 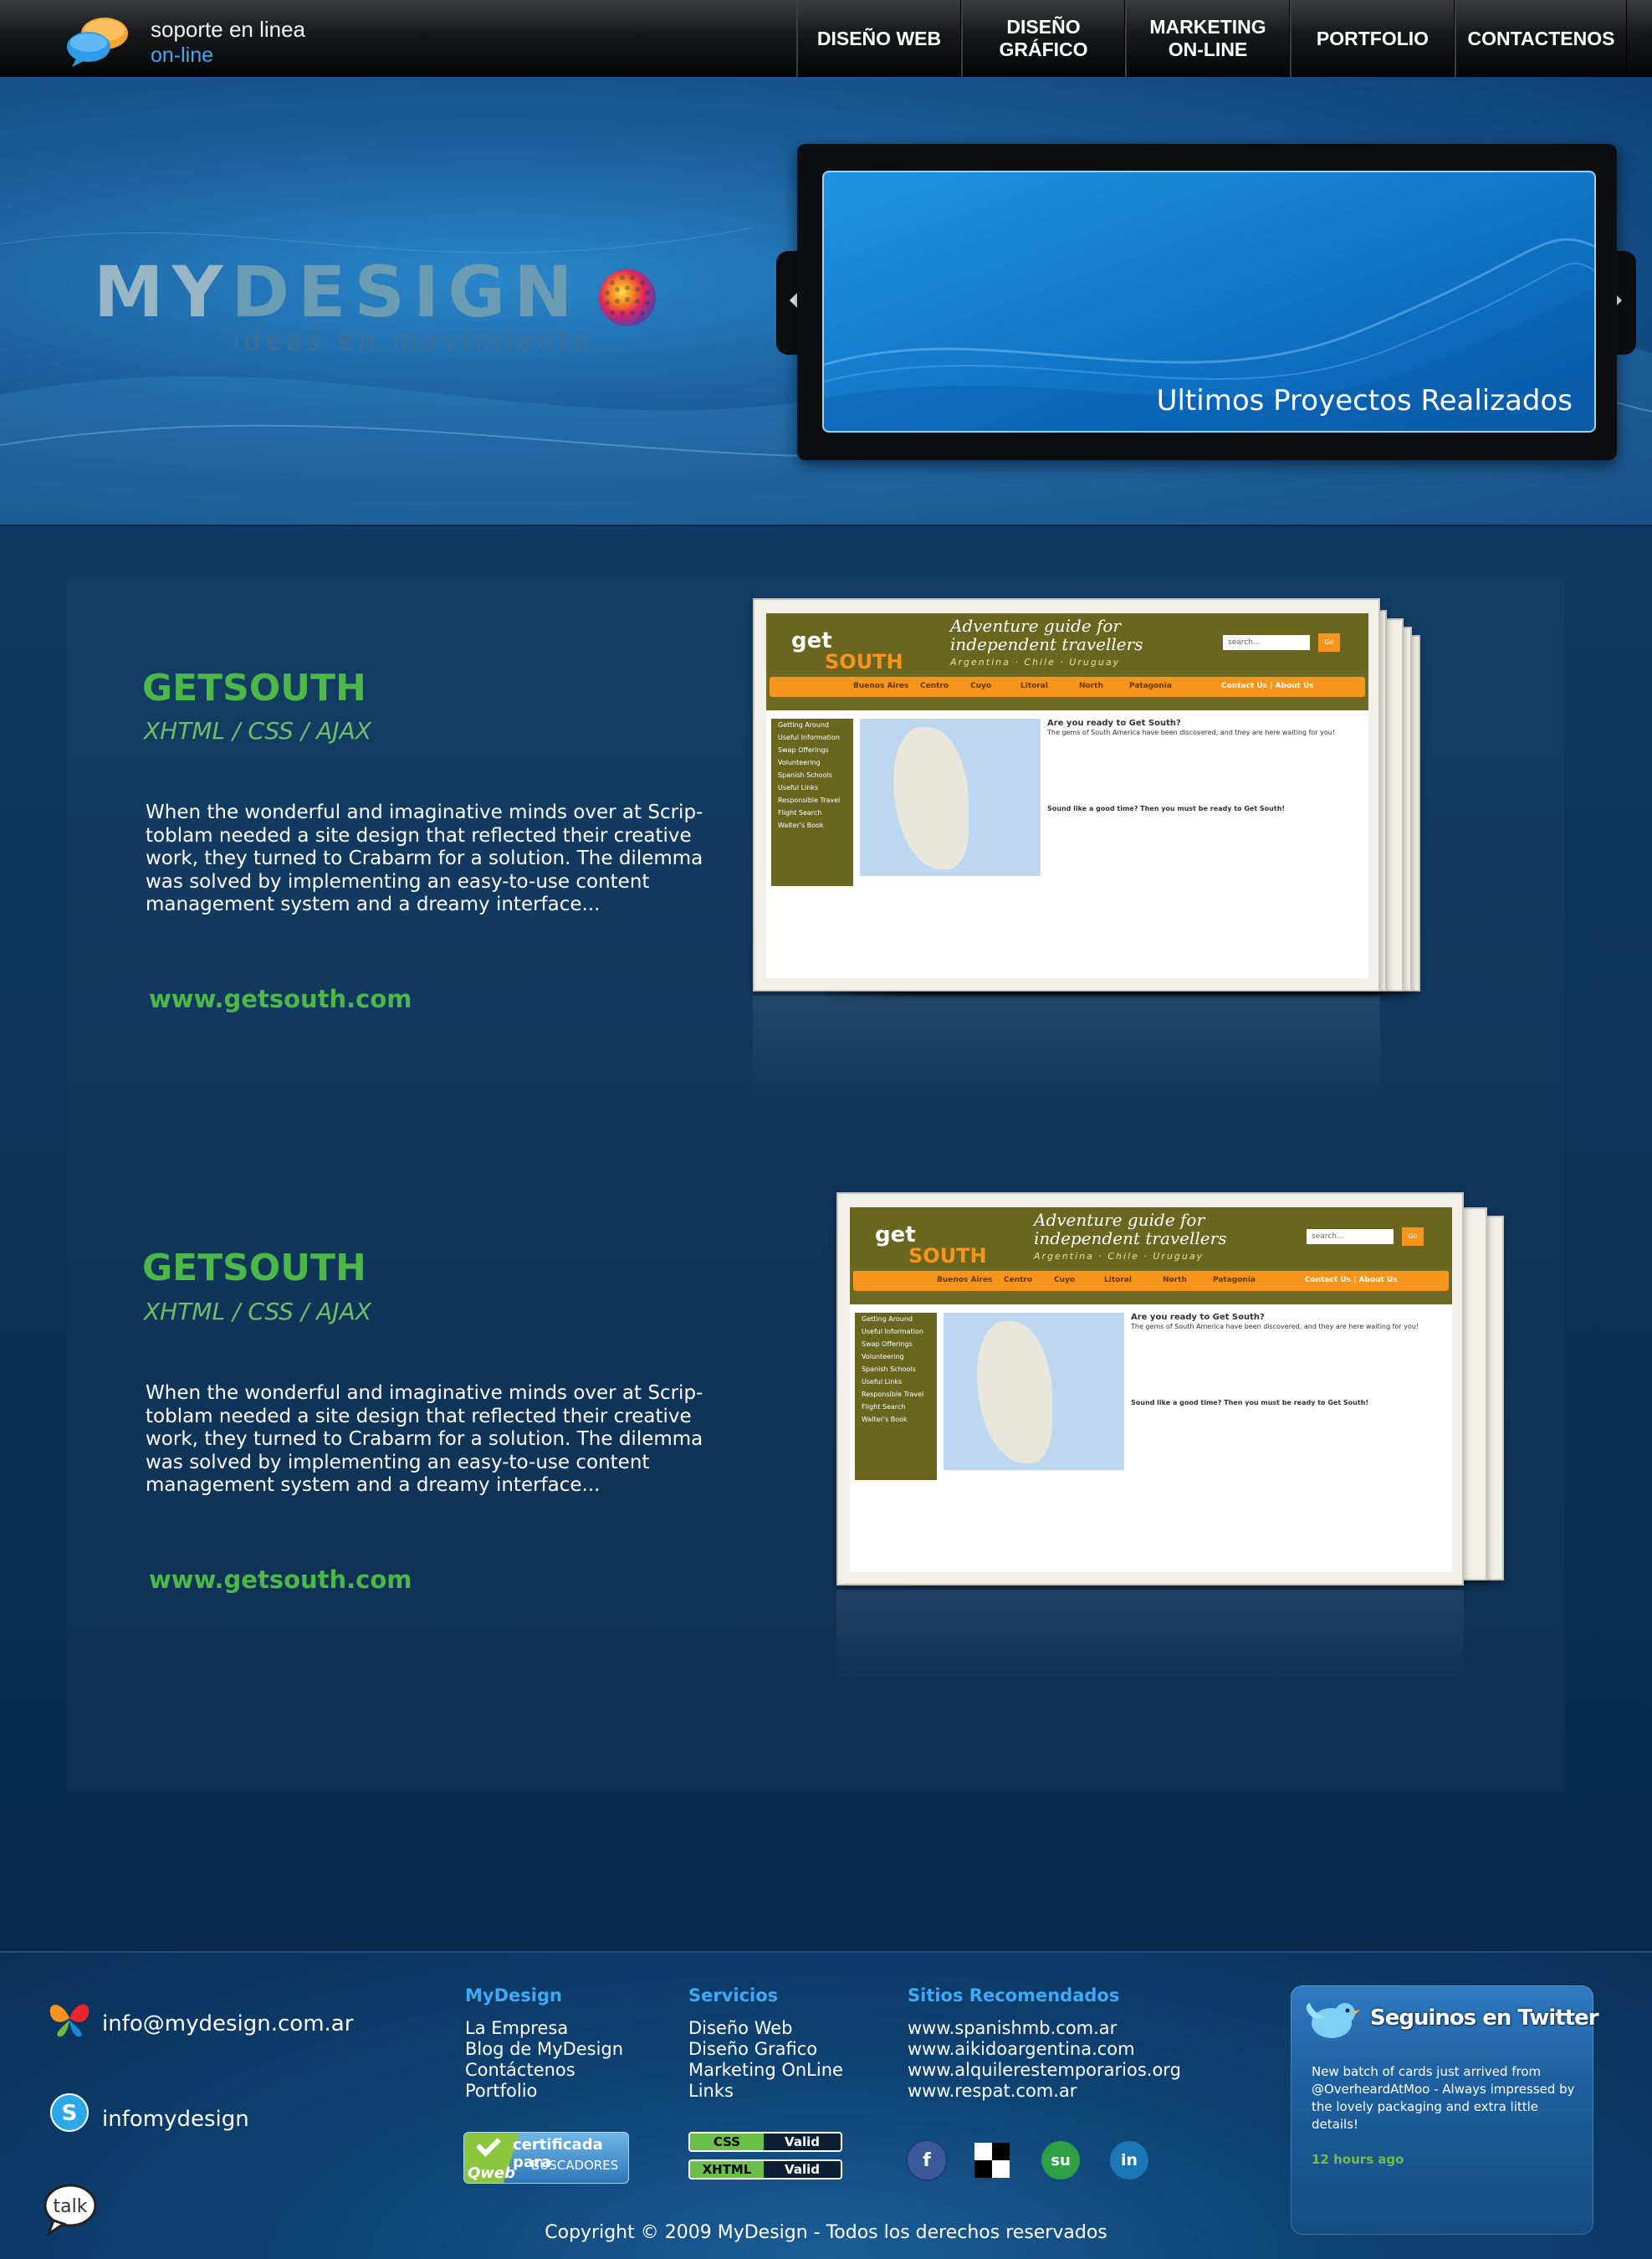 I want to click on slider-screen: Ultimos Proyectos Realizados, so click(x=1209, y=302).